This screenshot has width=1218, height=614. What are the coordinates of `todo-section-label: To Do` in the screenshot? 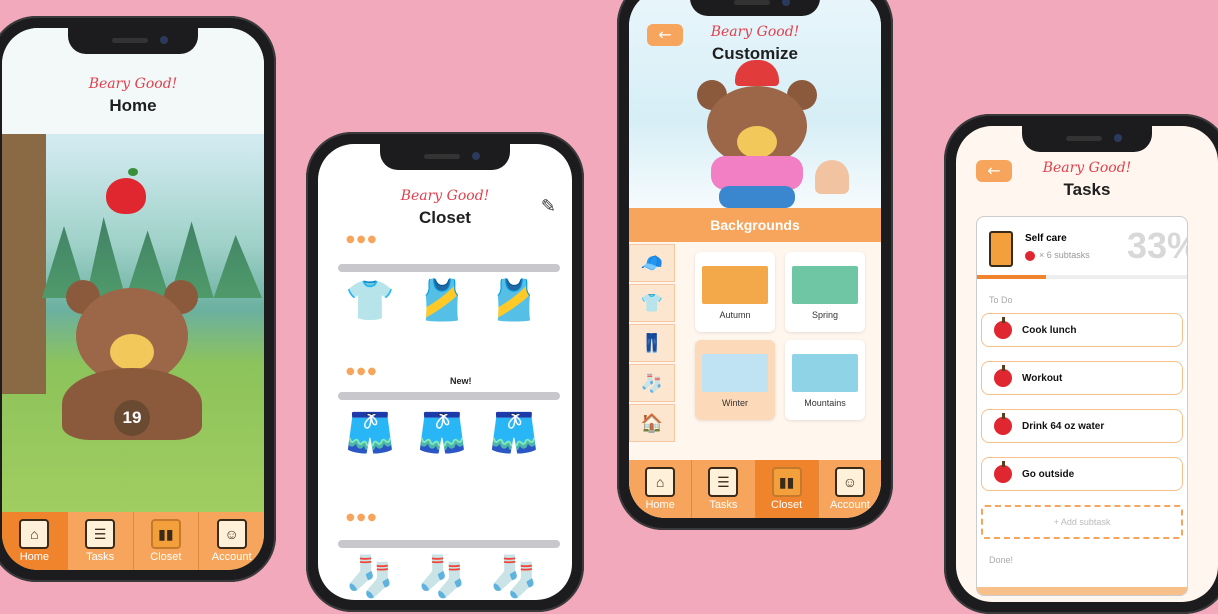 It's located at (1001, 300).